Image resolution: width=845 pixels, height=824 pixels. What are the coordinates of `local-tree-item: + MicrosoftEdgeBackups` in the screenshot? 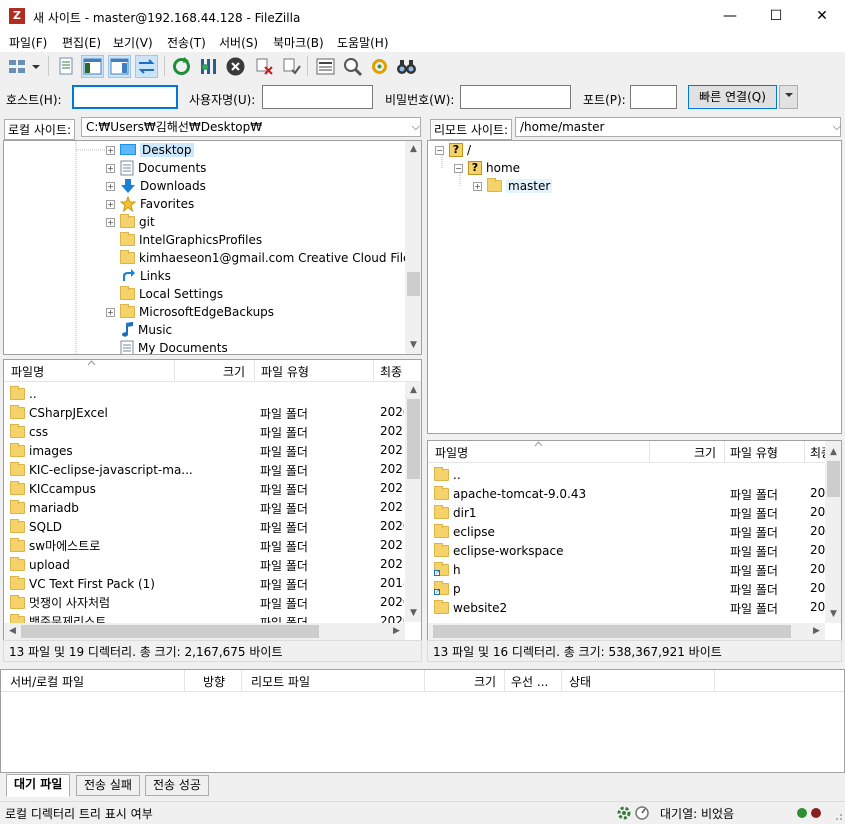 It's located at (190, 312).